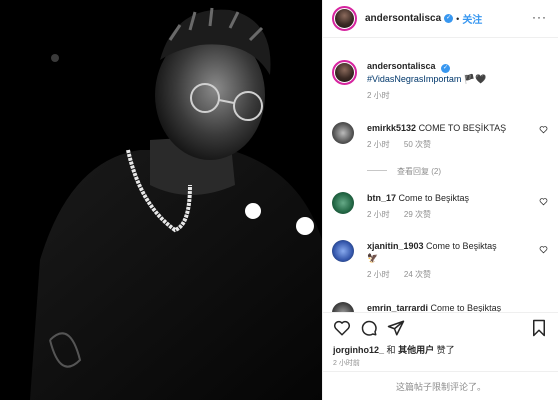  Describe the element at coordinates (391, 128) in the screenshot. I see `comment-username: emirkk5132` at that location.